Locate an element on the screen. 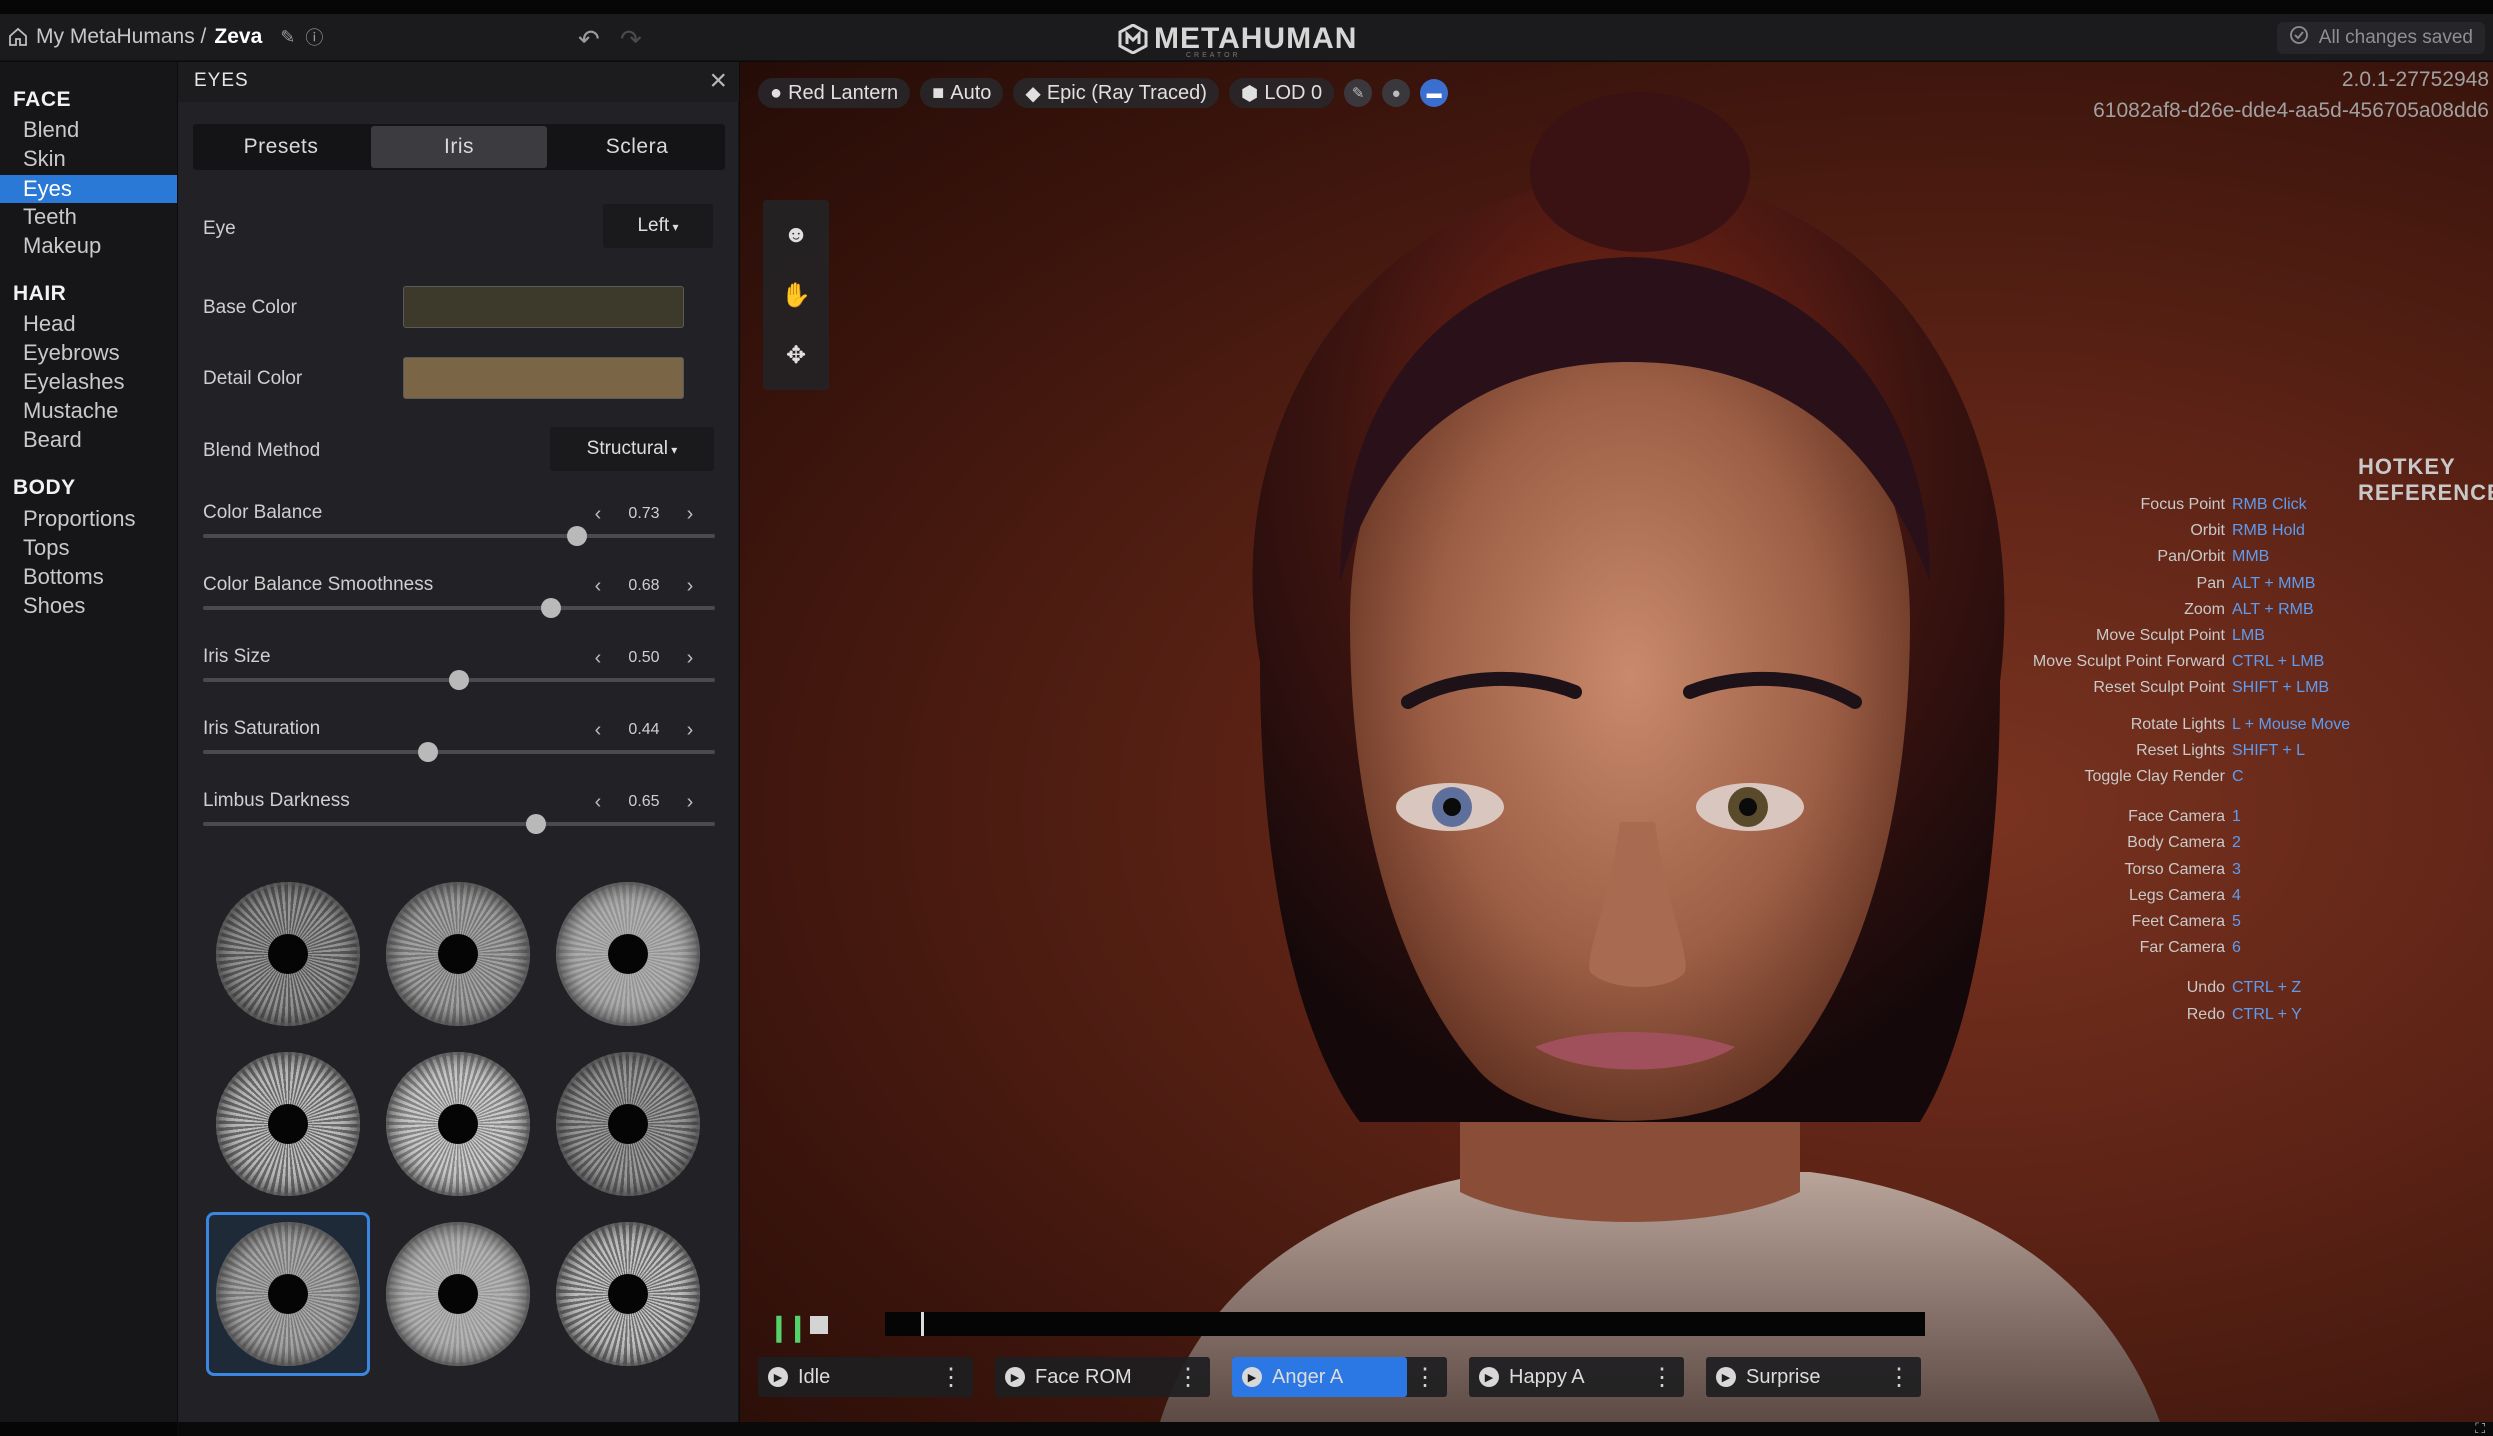  breadcrumb: My MetaHumans / Zeva ✎ ⓘ is located at coordinates (165, 37).